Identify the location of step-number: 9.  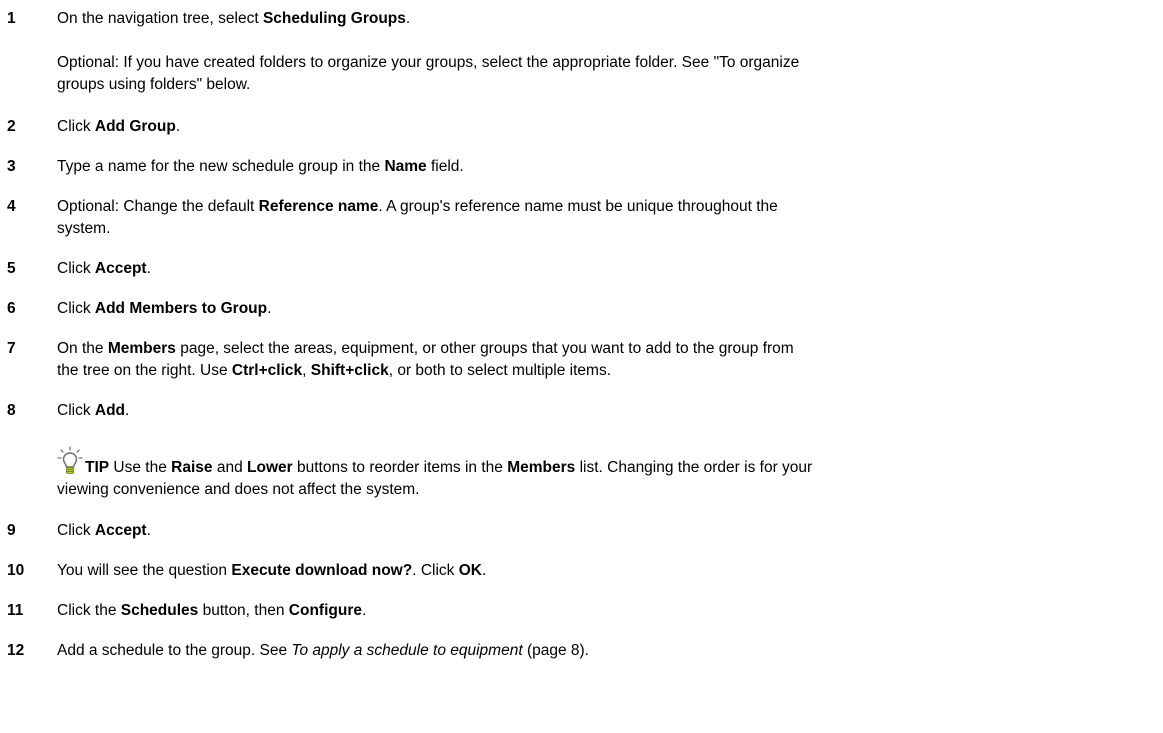
(11, 530).